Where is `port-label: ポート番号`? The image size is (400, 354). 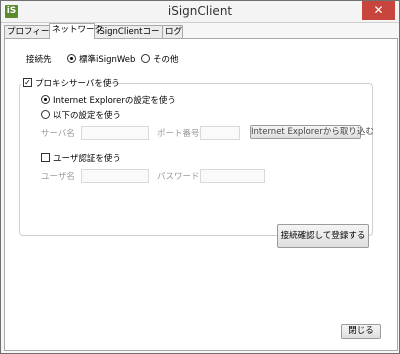
port-label: ポート番号 is located at coordinates (178, 134).